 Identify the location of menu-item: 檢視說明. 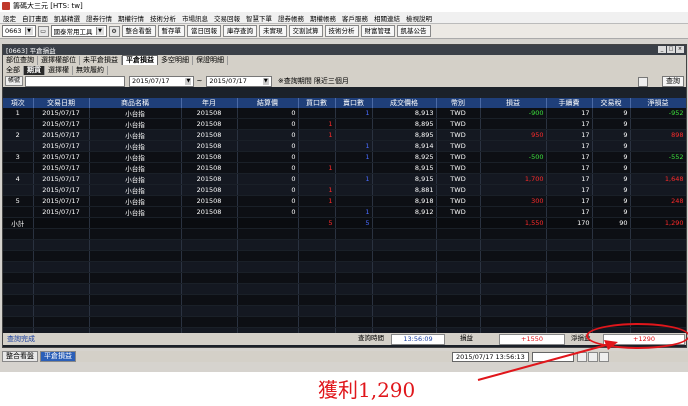
(419, 18).